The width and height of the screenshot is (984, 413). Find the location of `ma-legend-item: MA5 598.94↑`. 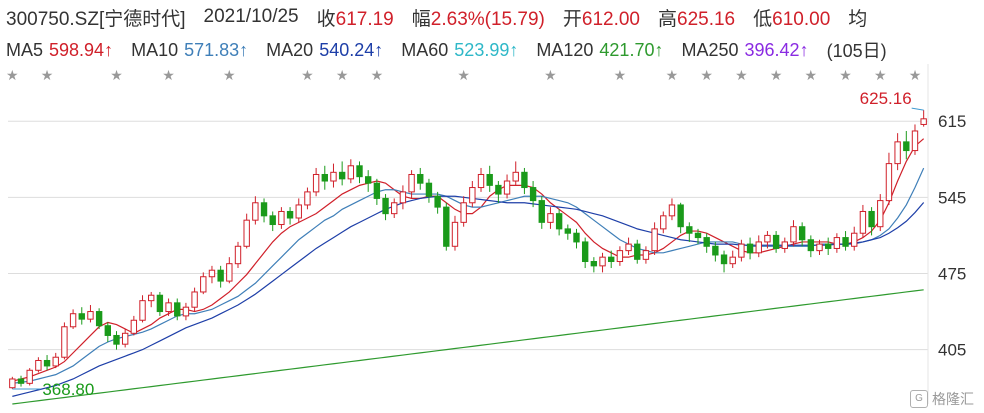

ma-legend-item: MA5 598.94↑ is located at coordinates (59, 50).